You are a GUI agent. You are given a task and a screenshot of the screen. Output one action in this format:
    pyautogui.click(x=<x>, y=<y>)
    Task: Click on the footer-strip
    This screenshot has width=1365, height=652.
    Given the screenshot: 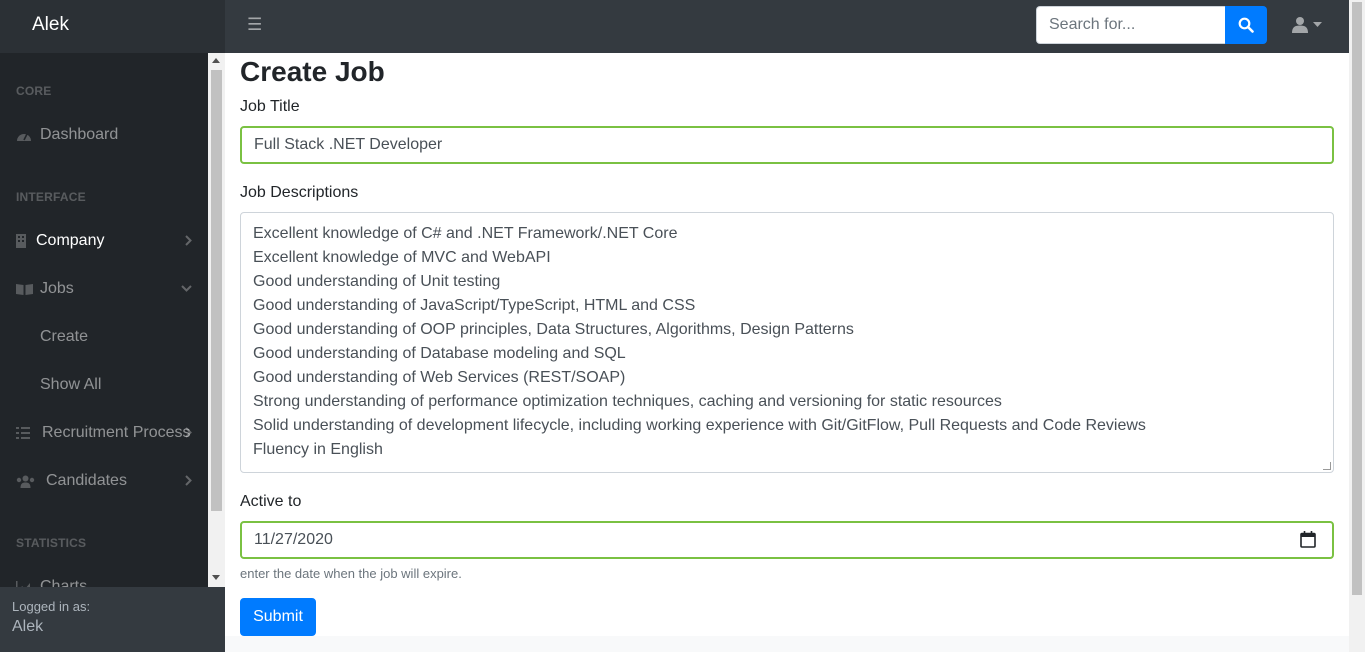 What is the action you would take?
    pyautogui.click(x=787, y=644)
    